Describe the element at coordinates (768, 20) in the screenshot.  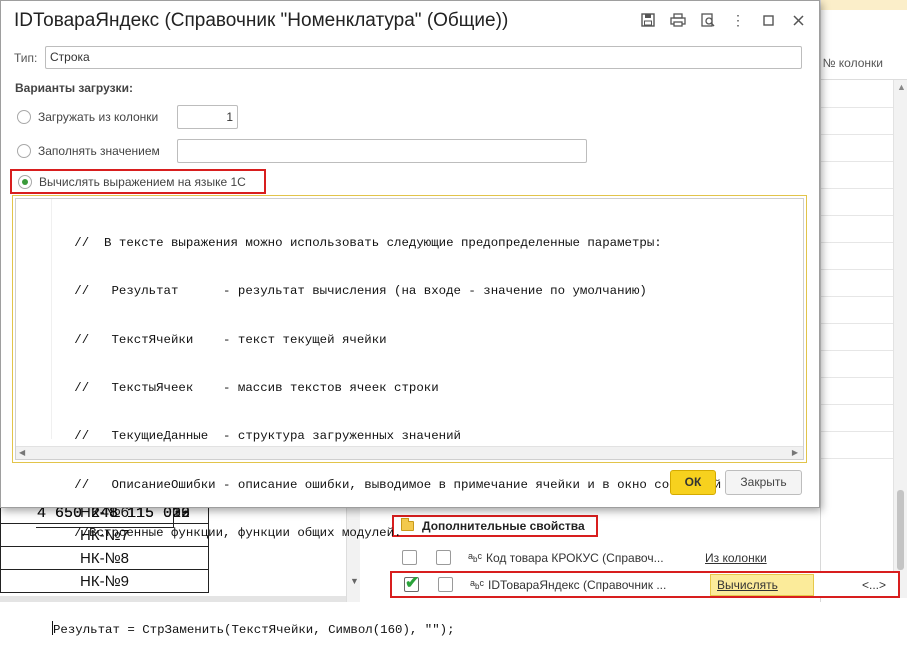
I see `maximize-icon` at that location.